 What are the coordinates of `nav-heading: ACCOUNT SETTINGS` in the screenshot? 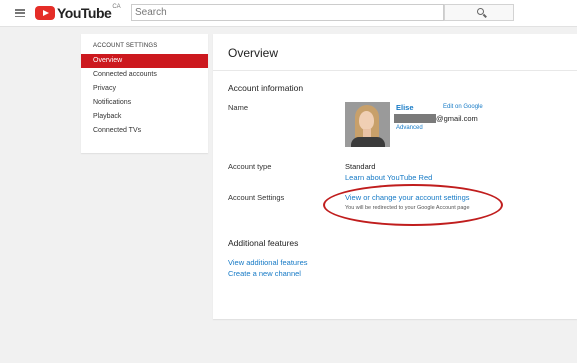 It's located at (125, 46).